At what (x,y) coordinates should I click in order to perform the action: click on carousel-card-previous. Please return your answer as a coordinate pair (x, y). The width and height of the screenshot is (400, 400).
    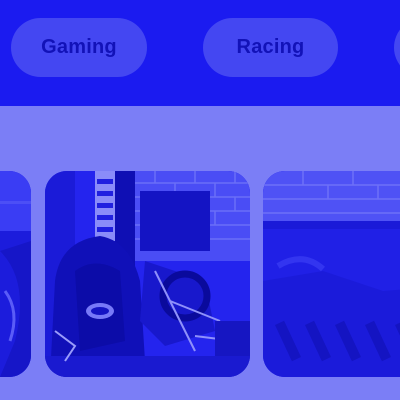
    Looking at the image, I should click on (15, 274).